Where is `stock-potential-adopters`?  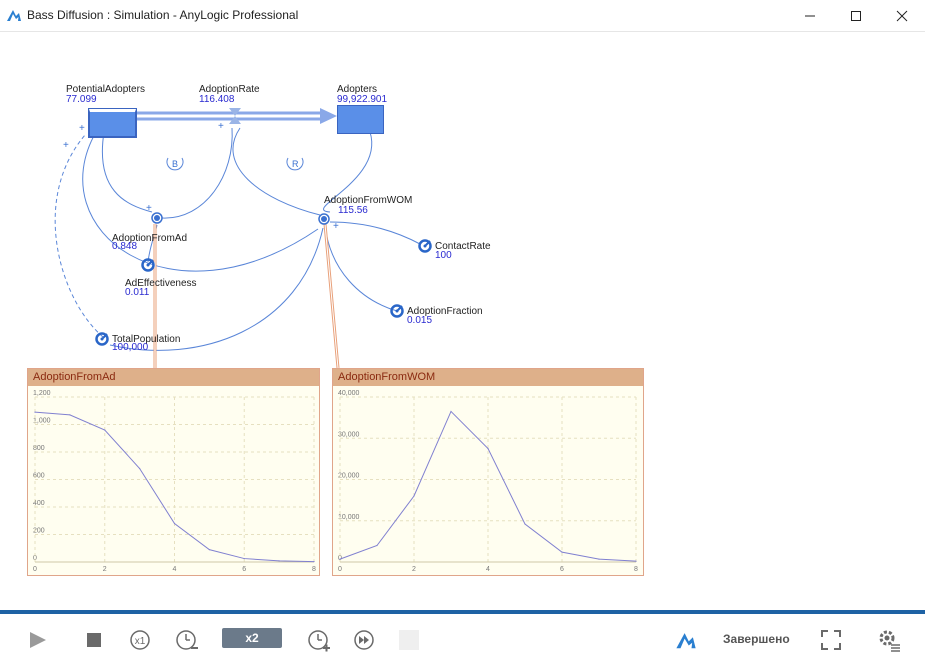
stock-potential-adopters is located at coordinates (112, 123).